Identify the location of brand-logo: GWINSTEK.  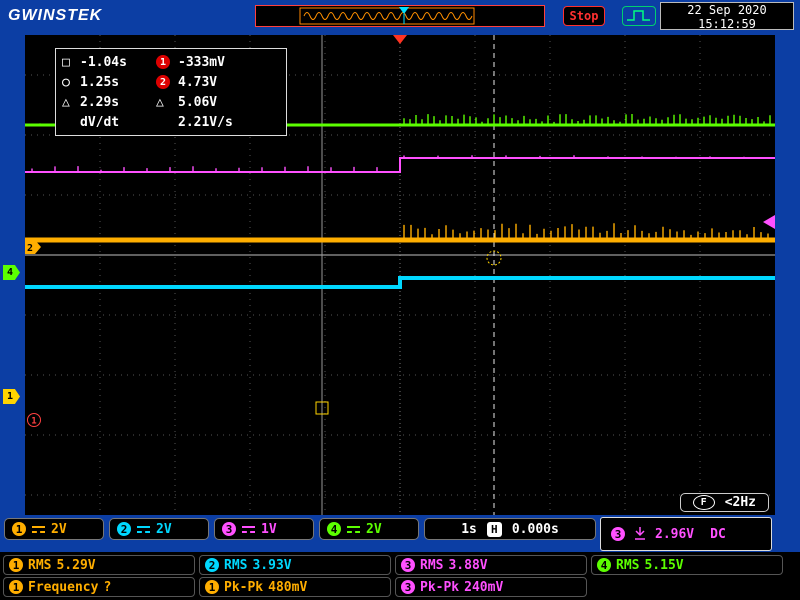
(55, 15).